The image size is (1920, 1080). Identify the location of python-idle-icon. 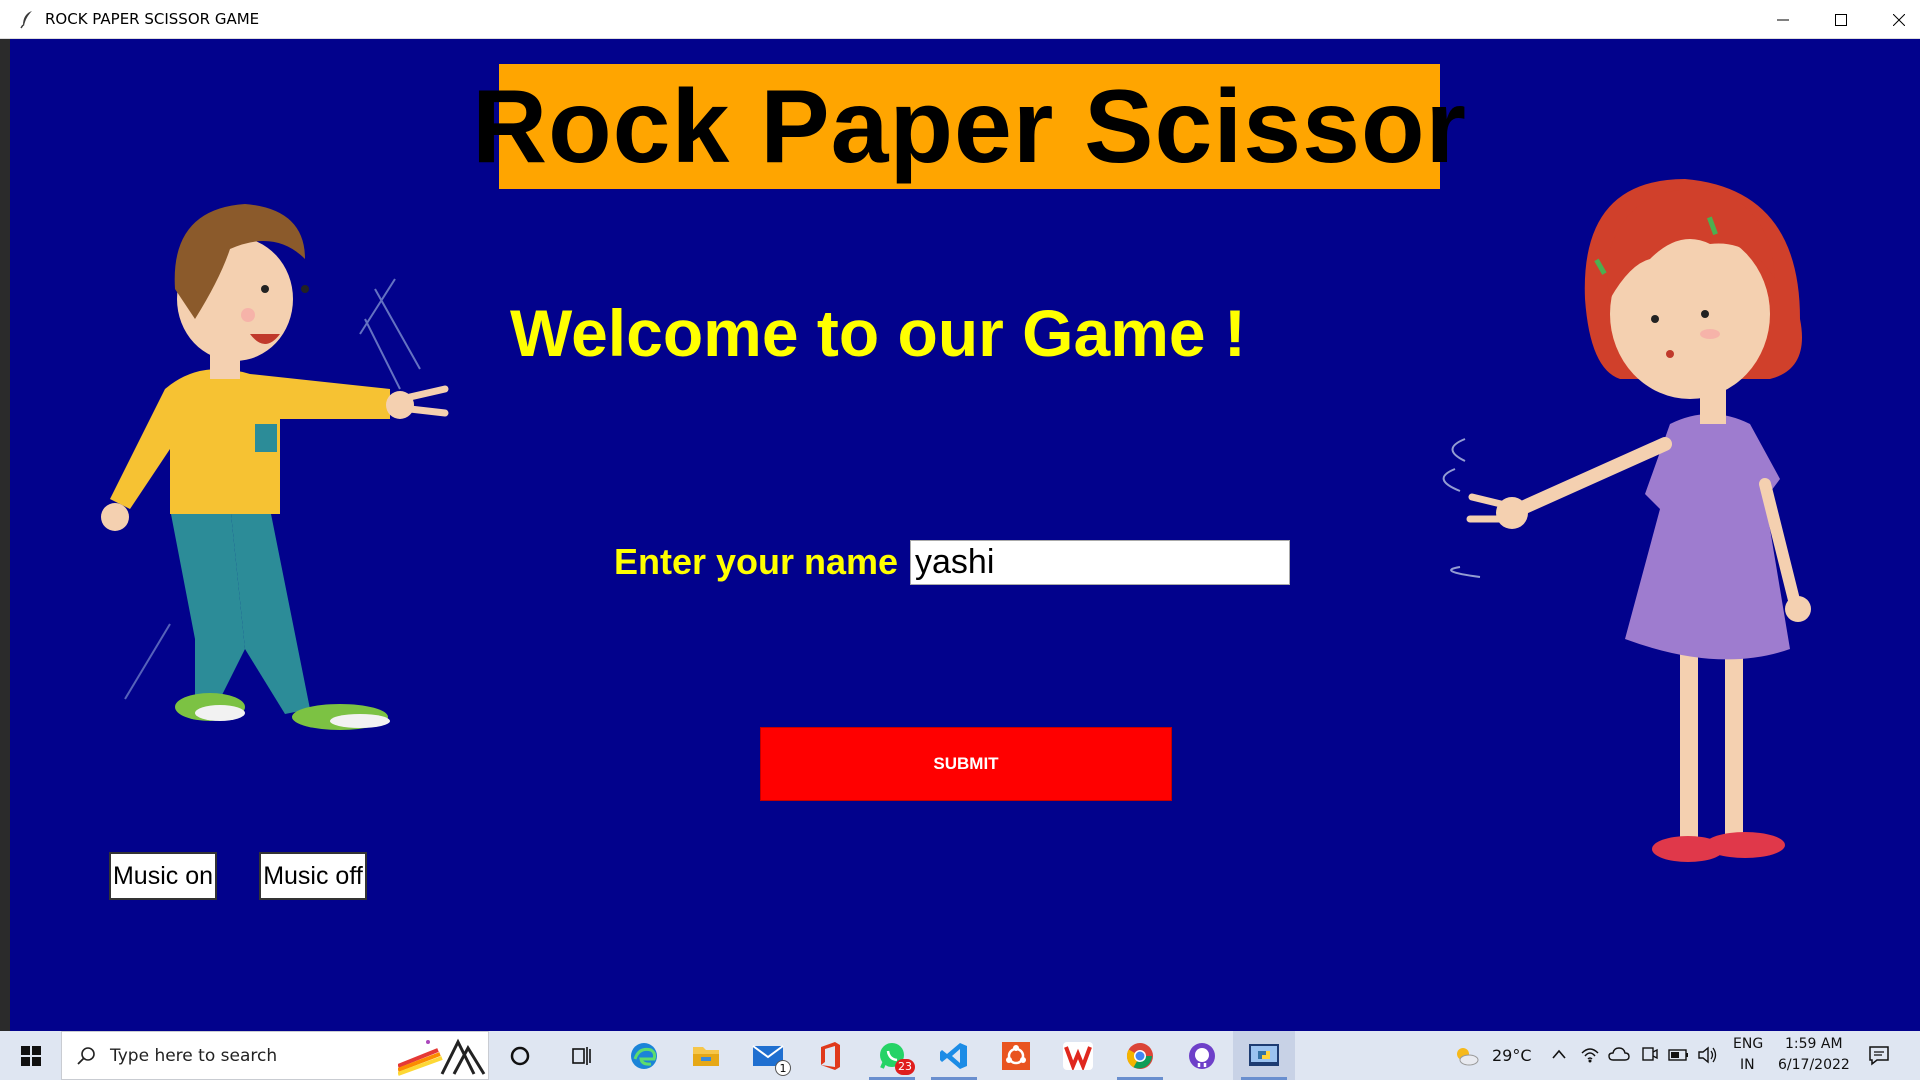
(1264, 1054).